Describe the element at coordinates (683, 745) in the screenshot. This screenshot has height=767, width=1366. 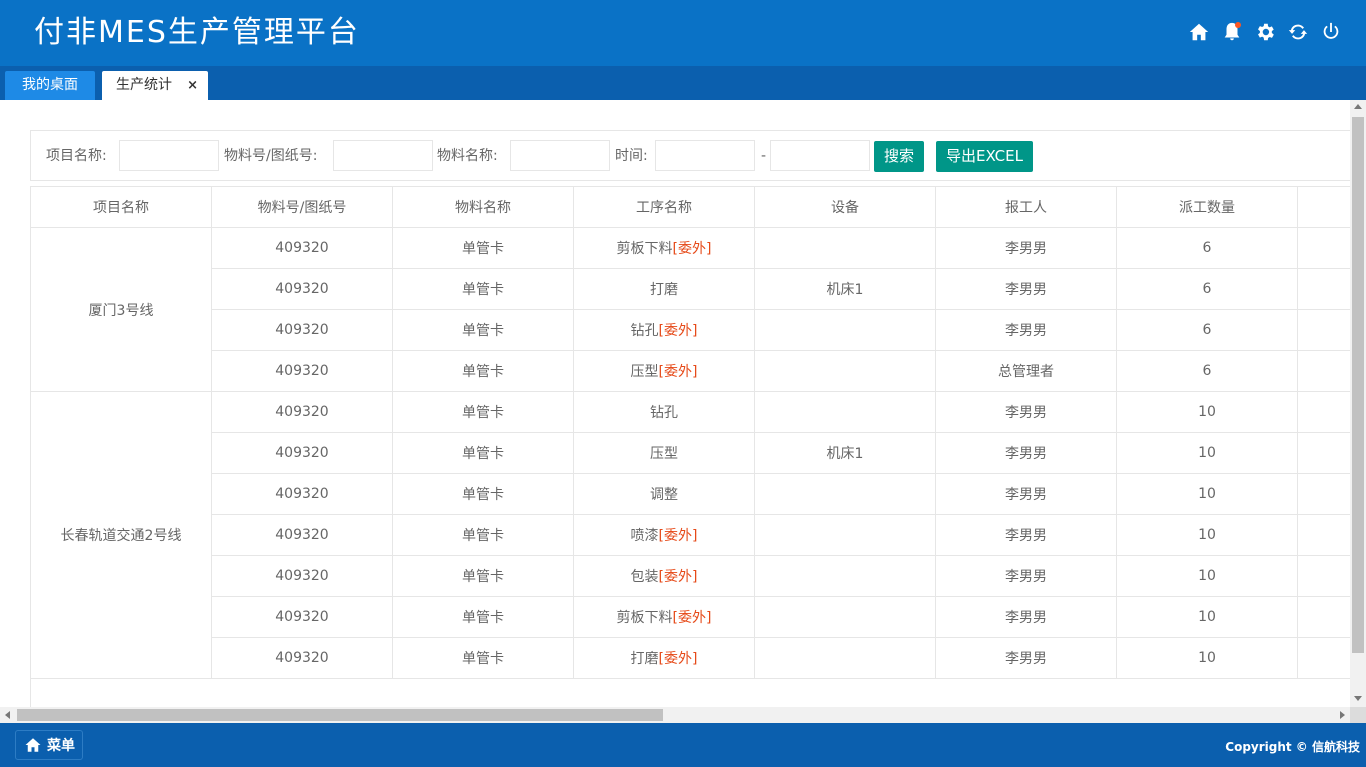
I see `app-footer: 菜单 Copyright © 信航科技` at that location.